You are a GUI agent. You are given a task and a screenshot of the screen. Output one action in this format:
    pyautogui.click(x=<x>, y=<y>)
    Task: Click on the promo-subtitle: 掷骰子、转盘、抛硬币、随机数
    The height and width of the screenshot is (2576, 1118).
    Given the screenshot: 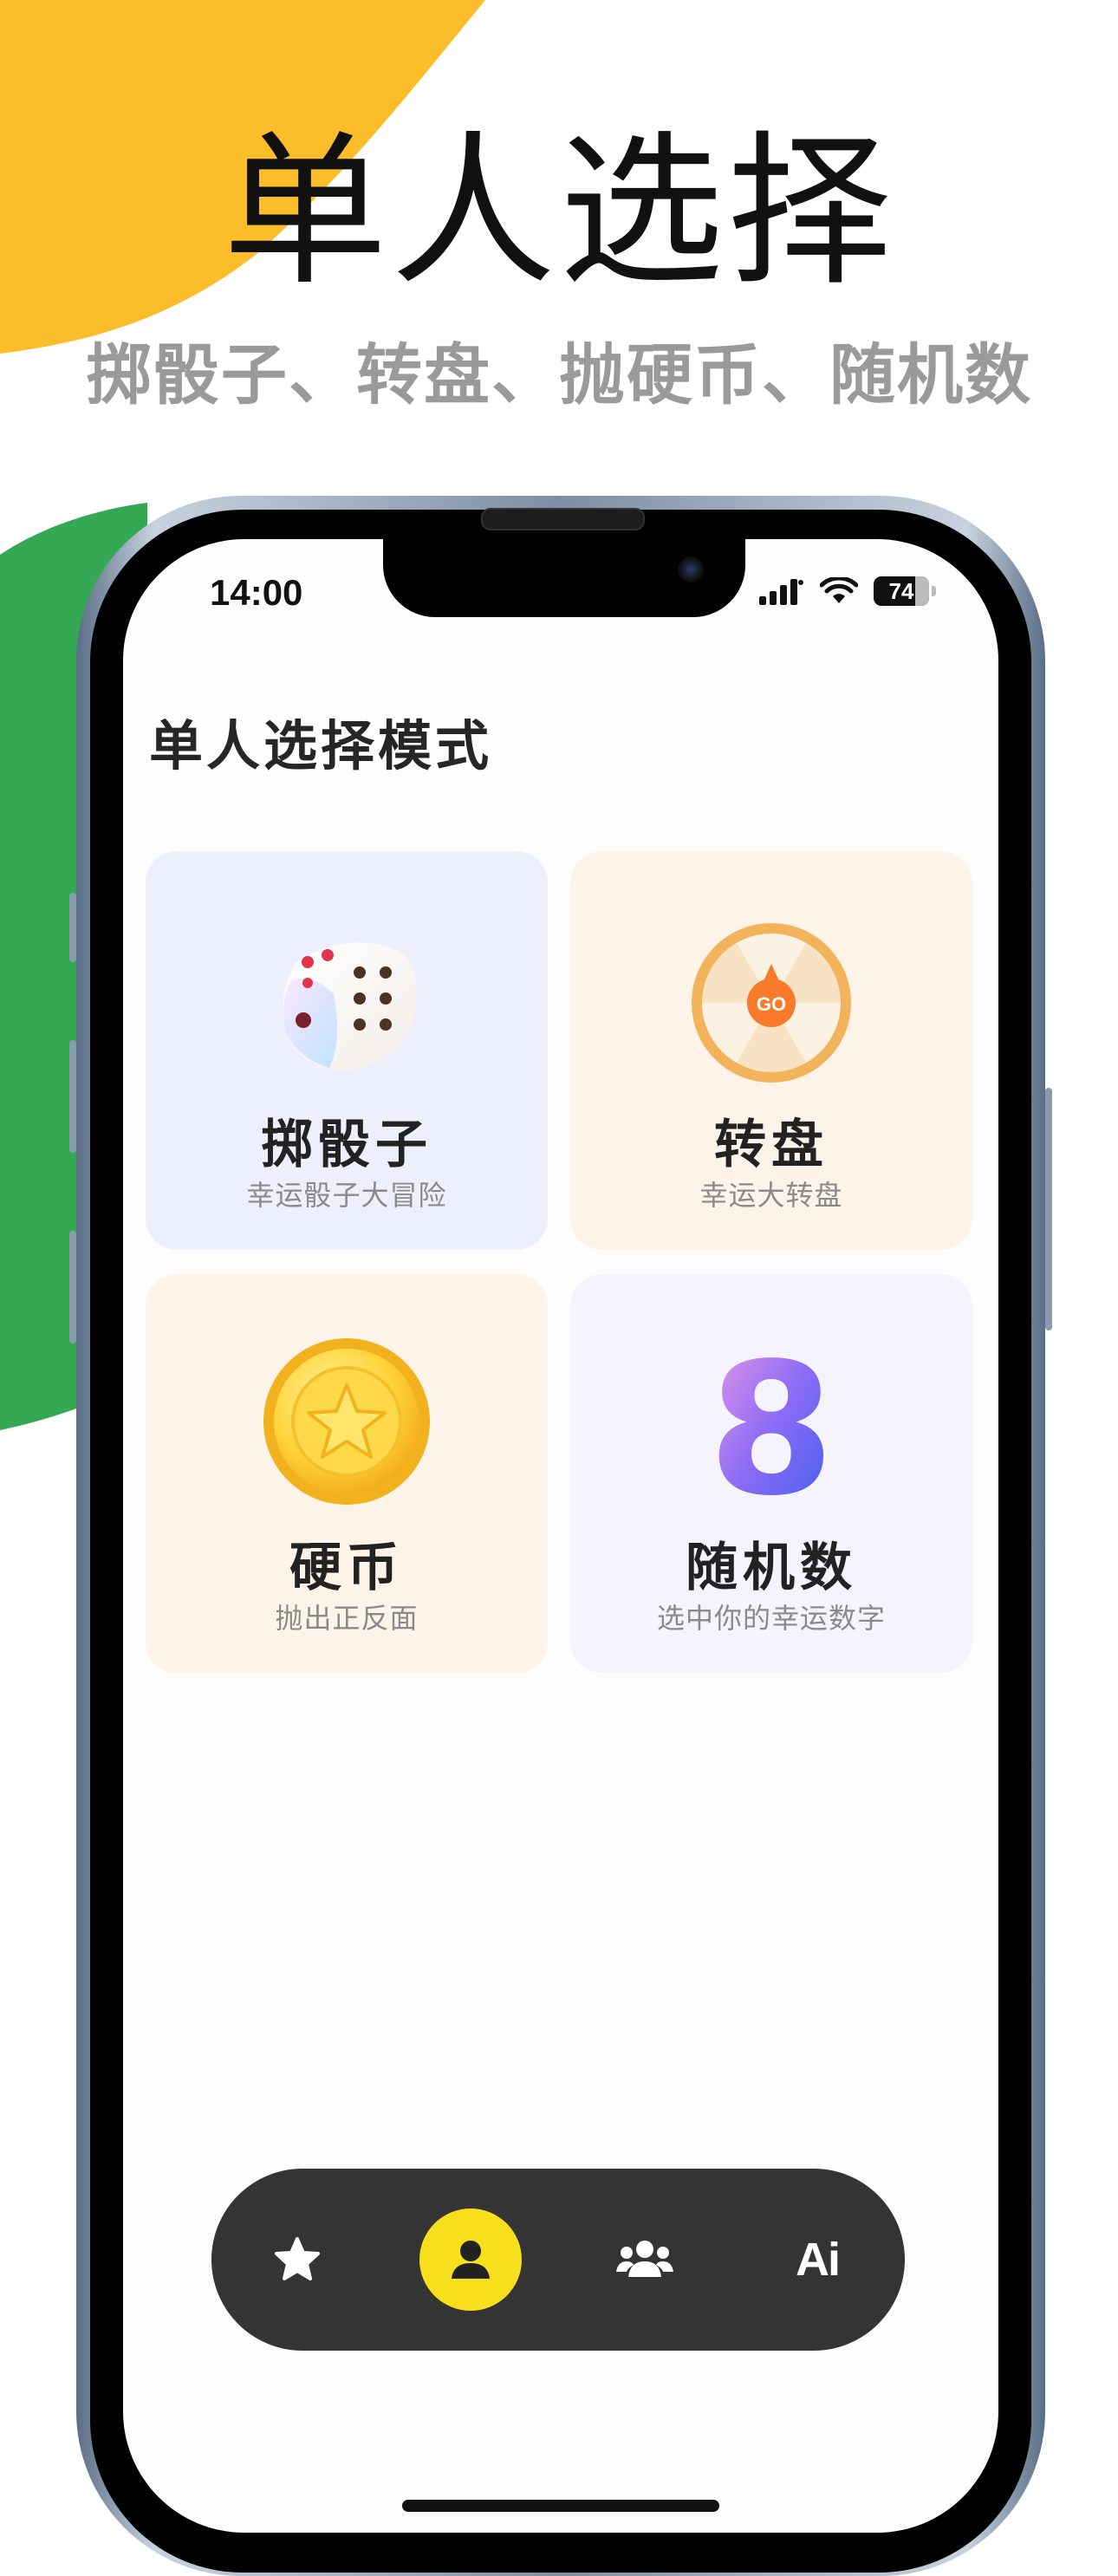 What is the action you would take?
    pyautogui.click(x=559, y=374)
    